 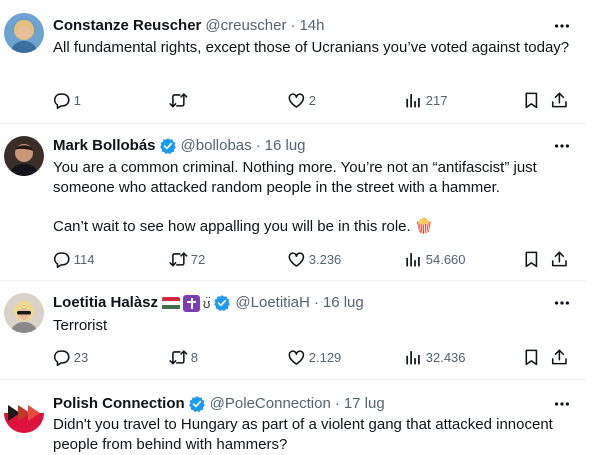 I want to click on author-handle: @creuscher, so click(x=245, y=26).